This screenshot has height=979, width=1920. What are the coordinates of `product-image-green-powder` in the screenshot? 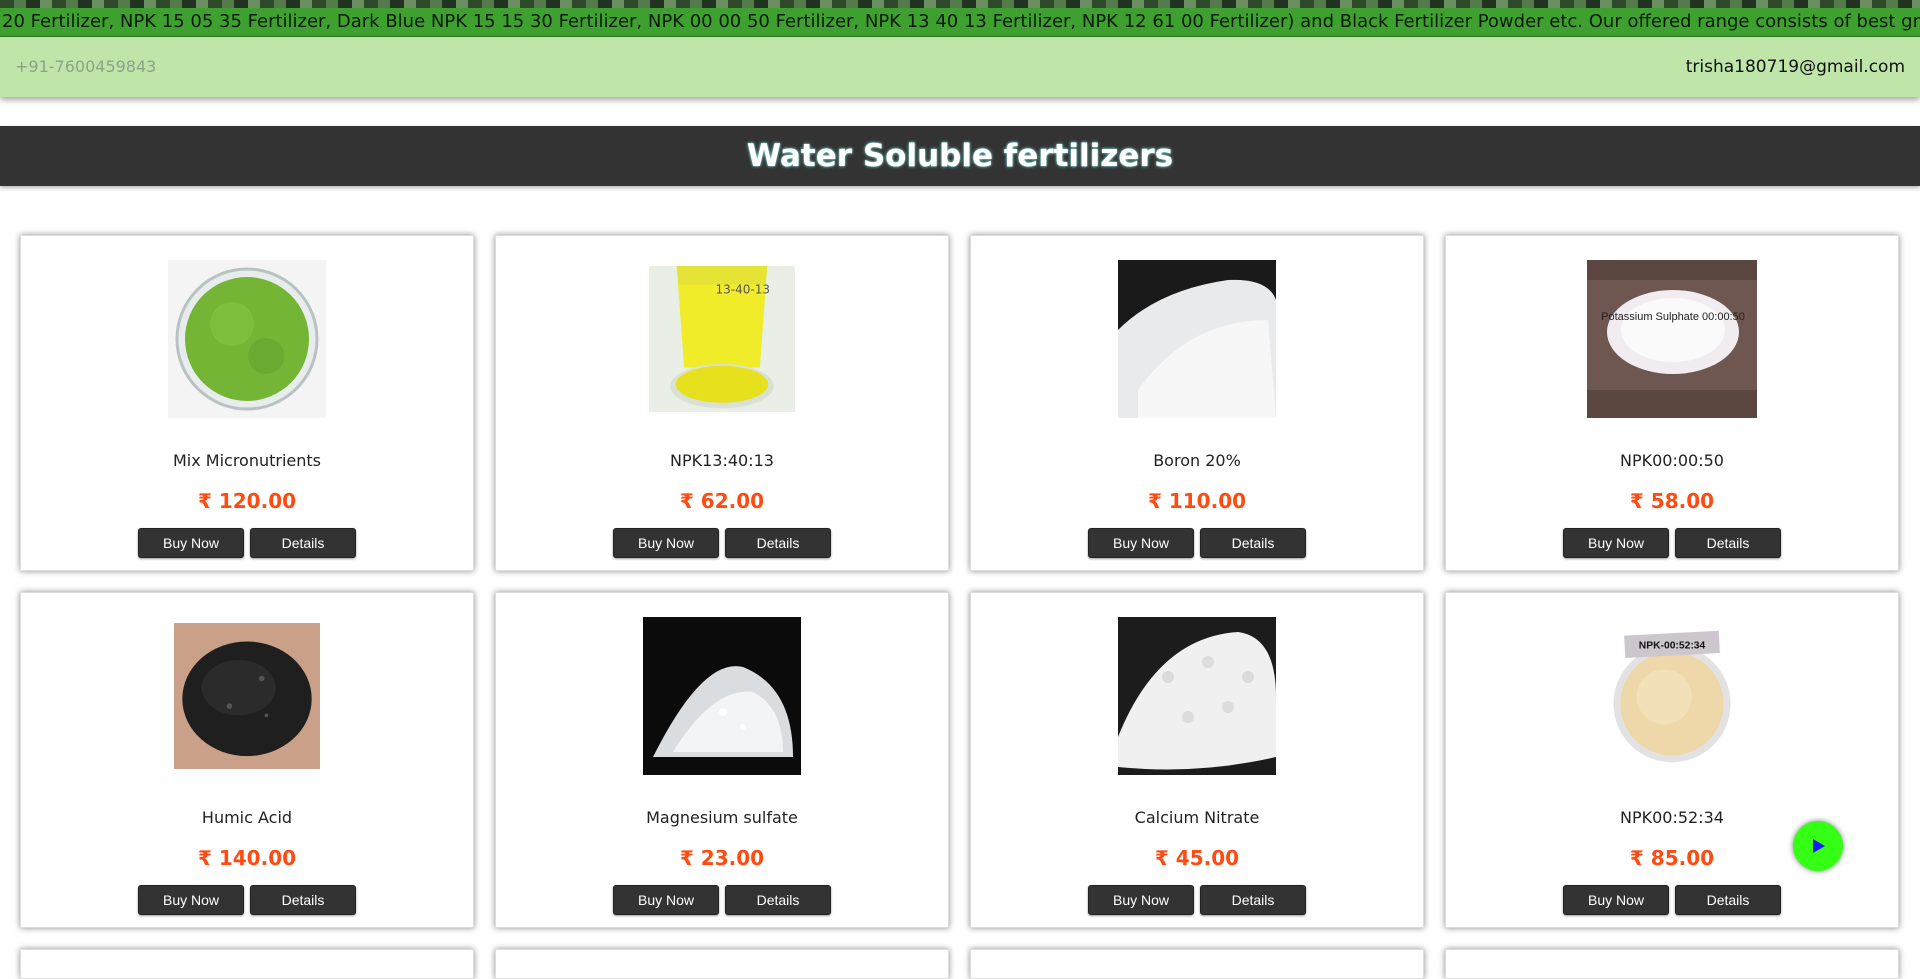 It's located at (247, 339).